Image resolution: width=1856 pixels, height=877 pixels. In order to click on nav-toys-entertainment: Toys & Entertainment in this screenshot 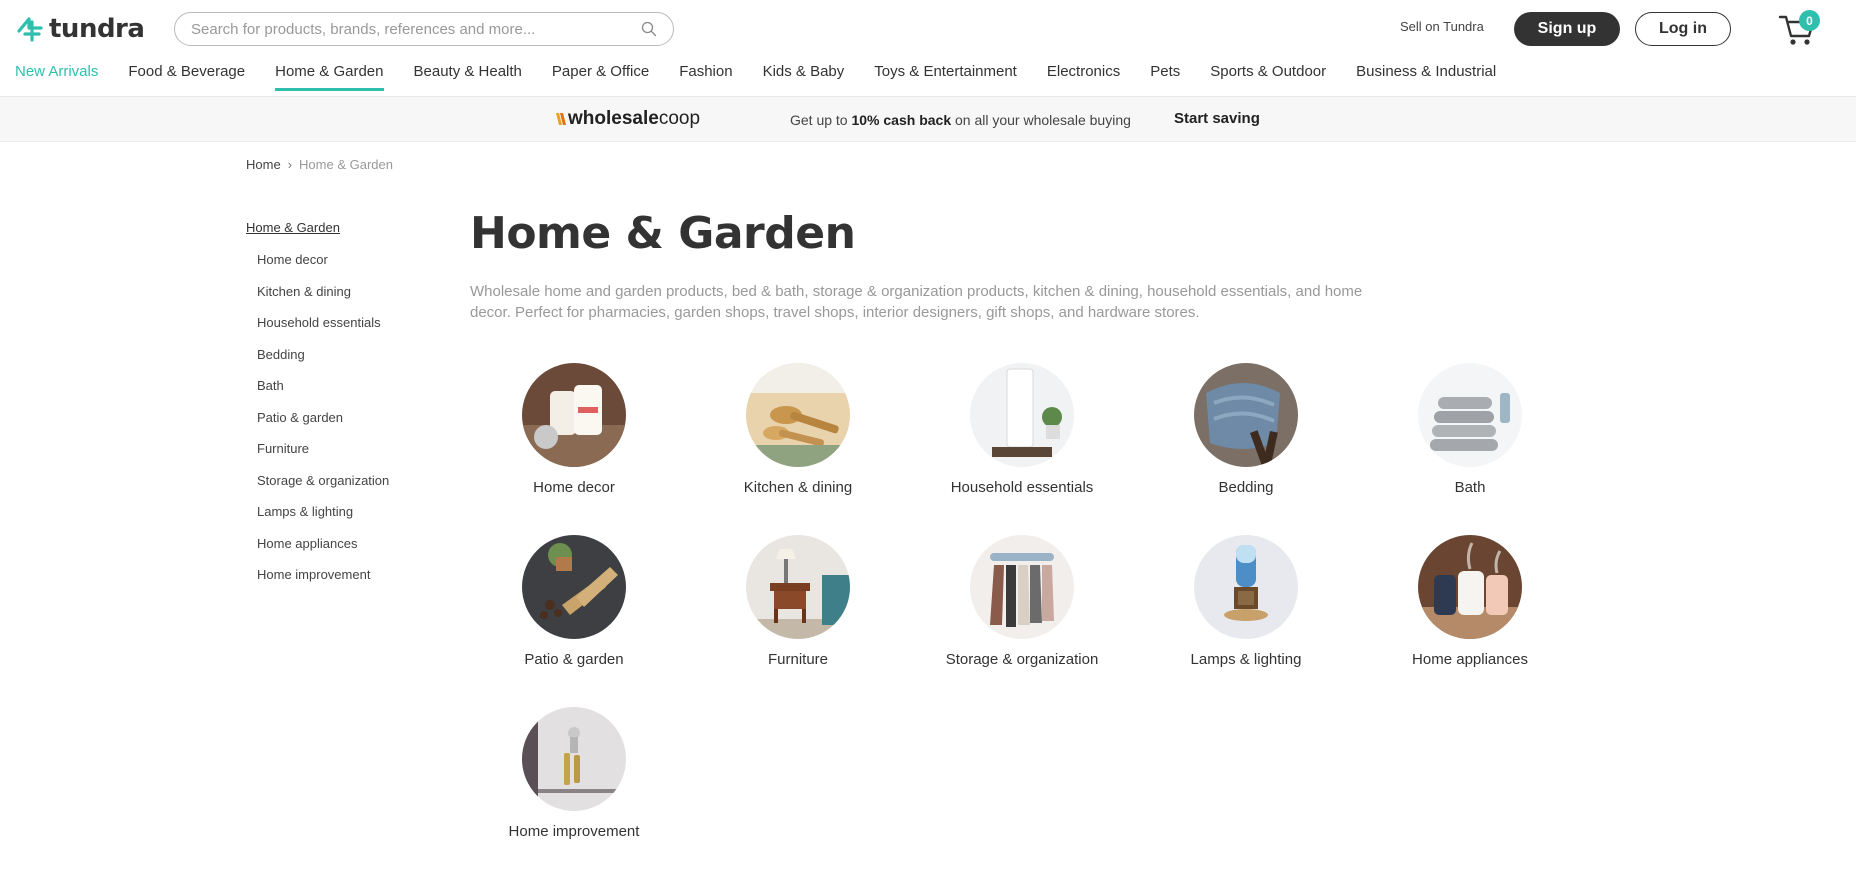, I will do `click(945, 75)`.